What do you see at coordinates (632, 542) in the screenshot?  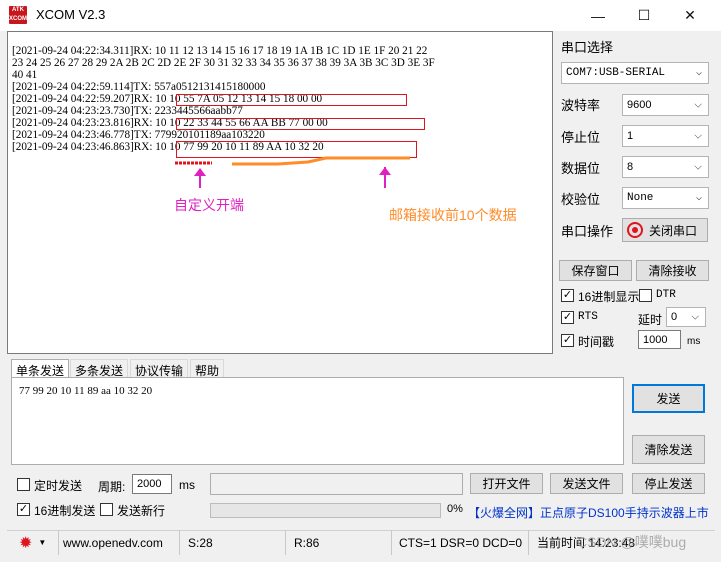 I see `watermark: CSDN @噗噗bug` at bounding box center [632, 542].